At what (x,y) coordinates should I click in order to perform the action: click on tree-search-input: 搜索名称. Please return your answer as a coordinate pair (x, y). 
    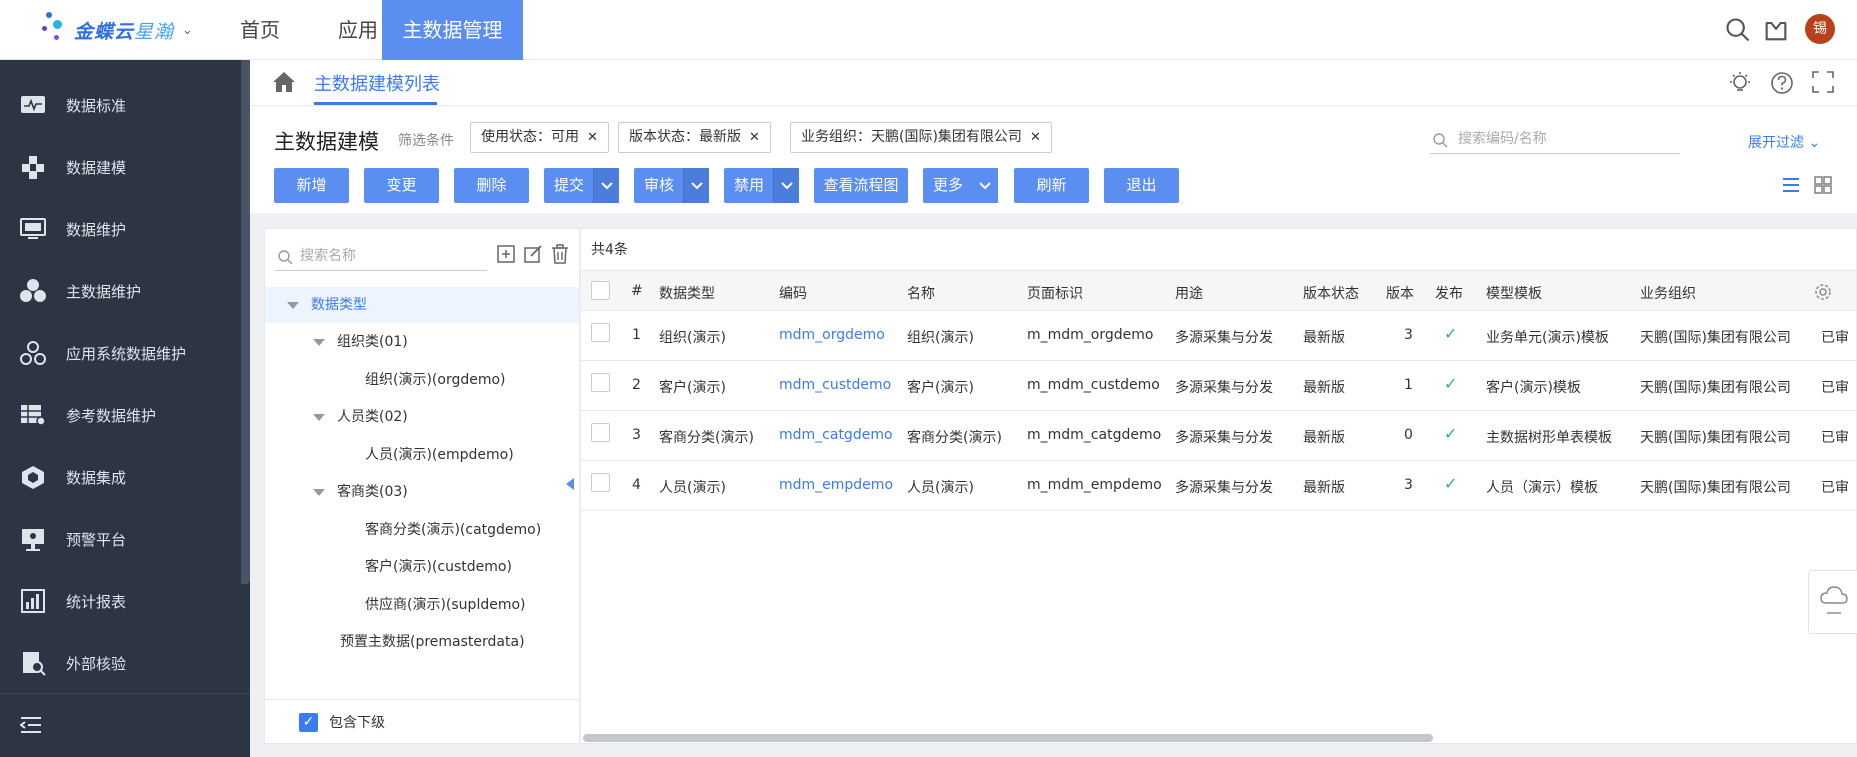
    Looking at the image, I should click on (381, 257).